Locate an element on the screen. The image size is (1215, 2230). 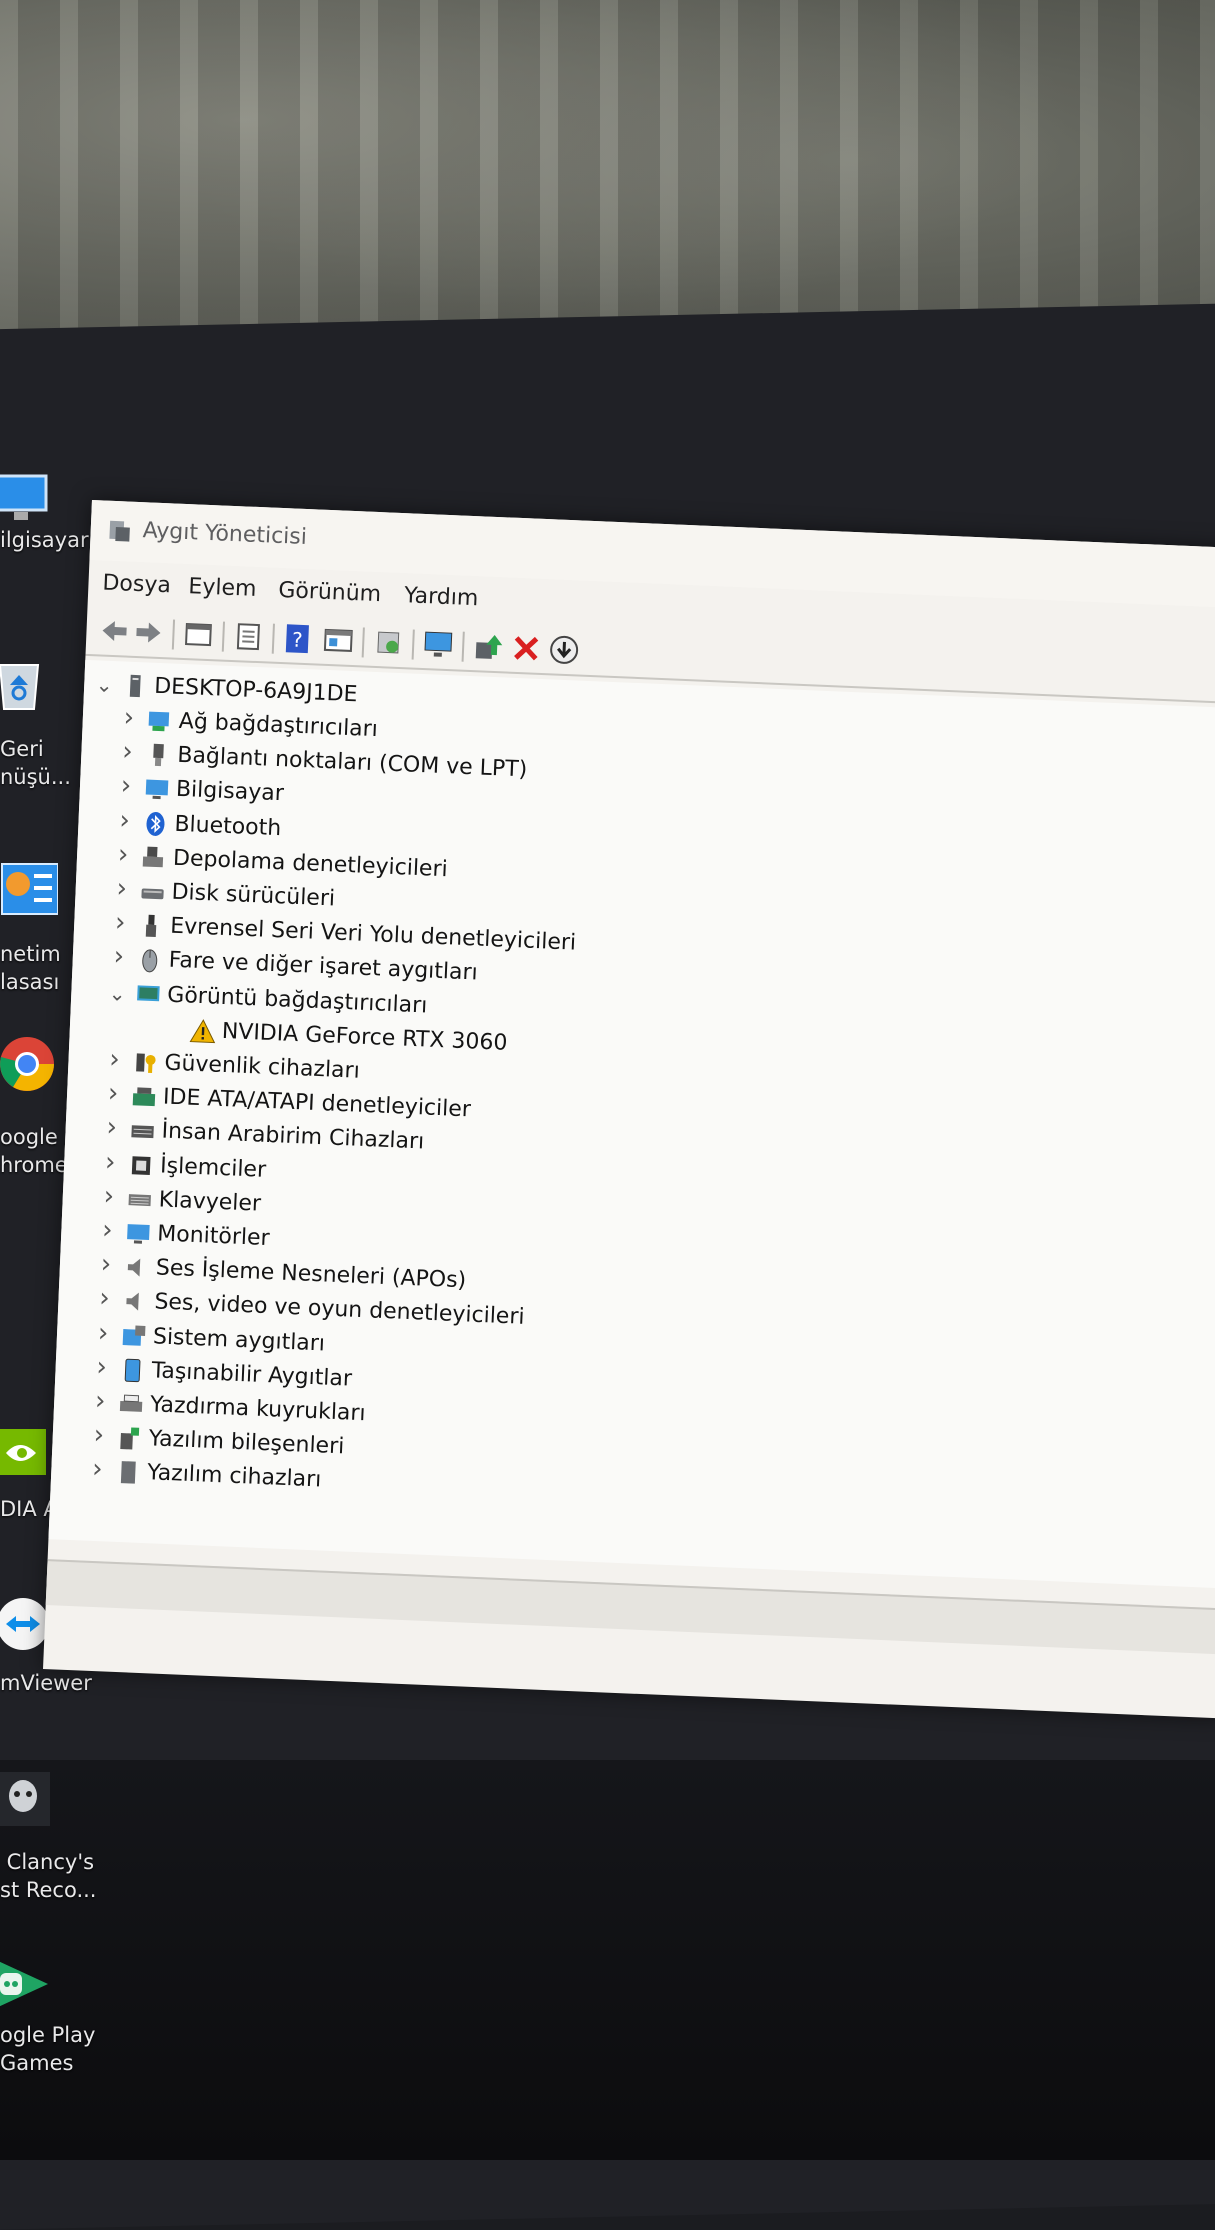
control-panel-icon is located at coordinates (29, 889).